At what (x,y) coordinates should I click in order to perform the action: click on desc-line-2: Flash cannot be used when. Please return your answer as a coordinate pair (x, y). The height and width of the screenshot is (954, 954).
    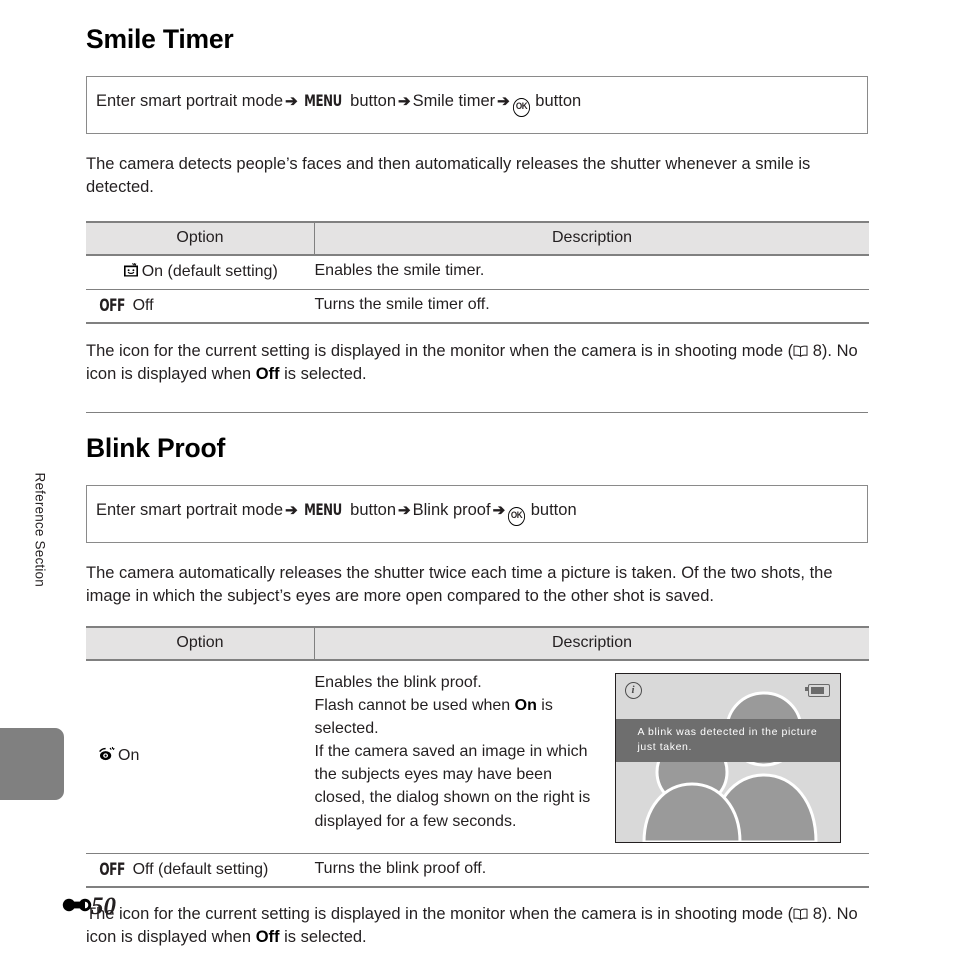
    Looking at the image, I should click on (414, 705).